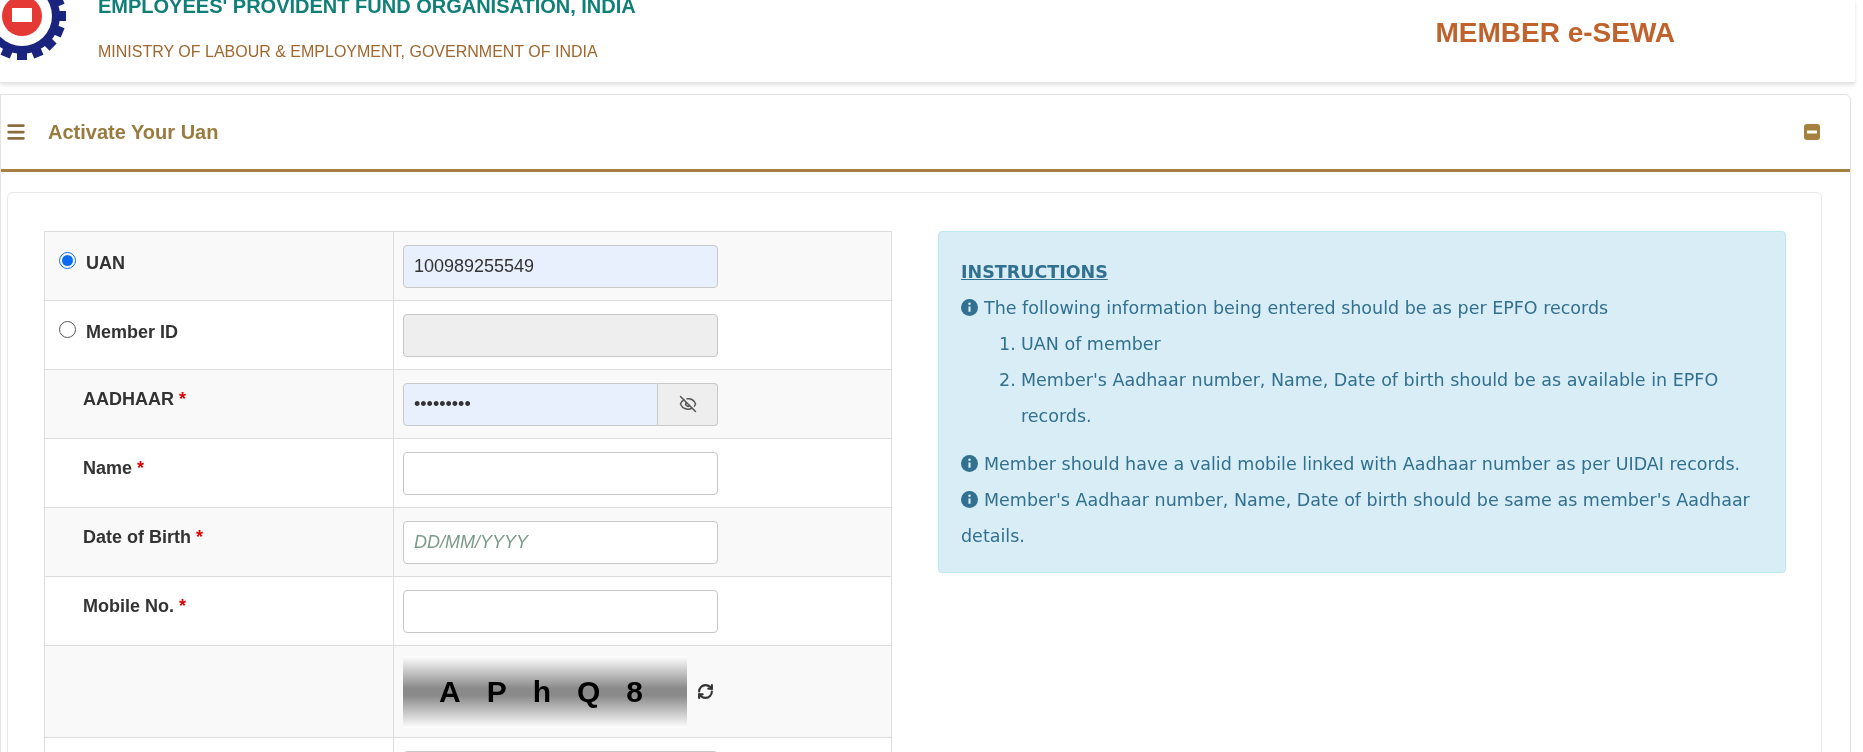 This screenshot has width=1863, height=752. Describe the element at coordinates (1555, 33) in the screenshot. I see `portal-title: MEMBER e-SEWA` at that location.